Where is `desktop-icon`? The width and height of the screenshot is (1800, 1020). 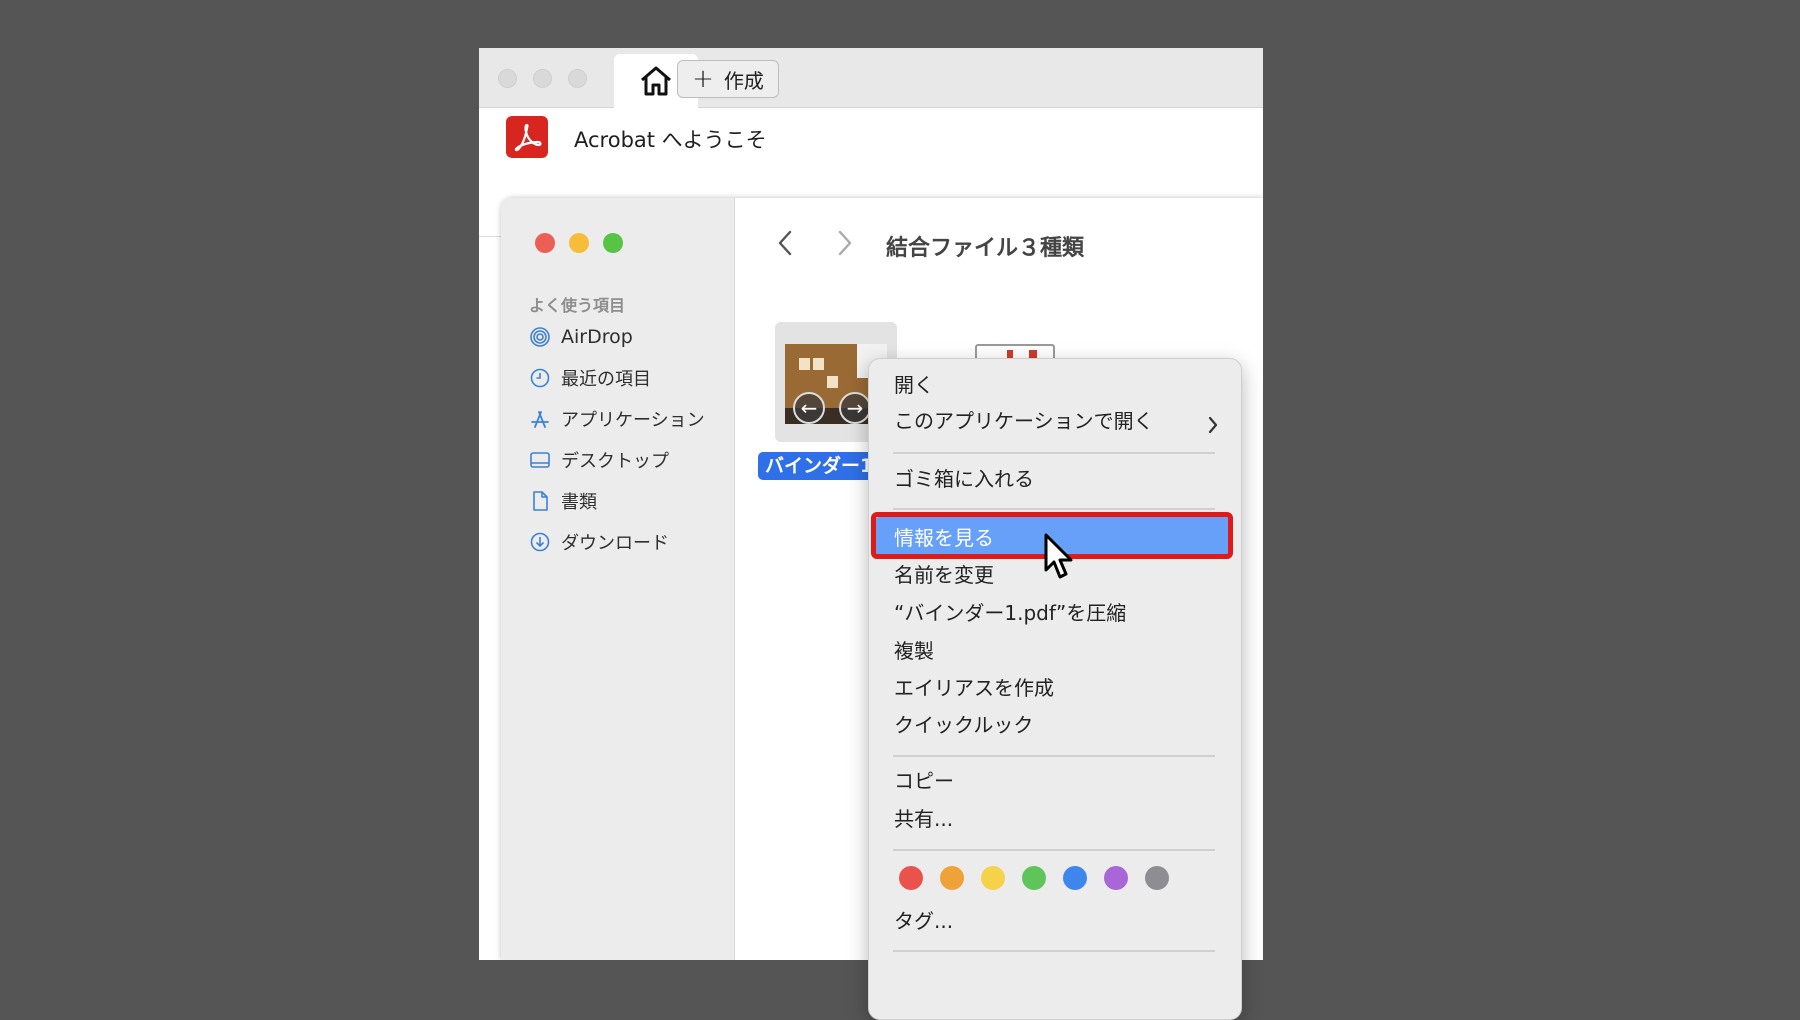 desktop-icon is located at coordinates (540, 460).